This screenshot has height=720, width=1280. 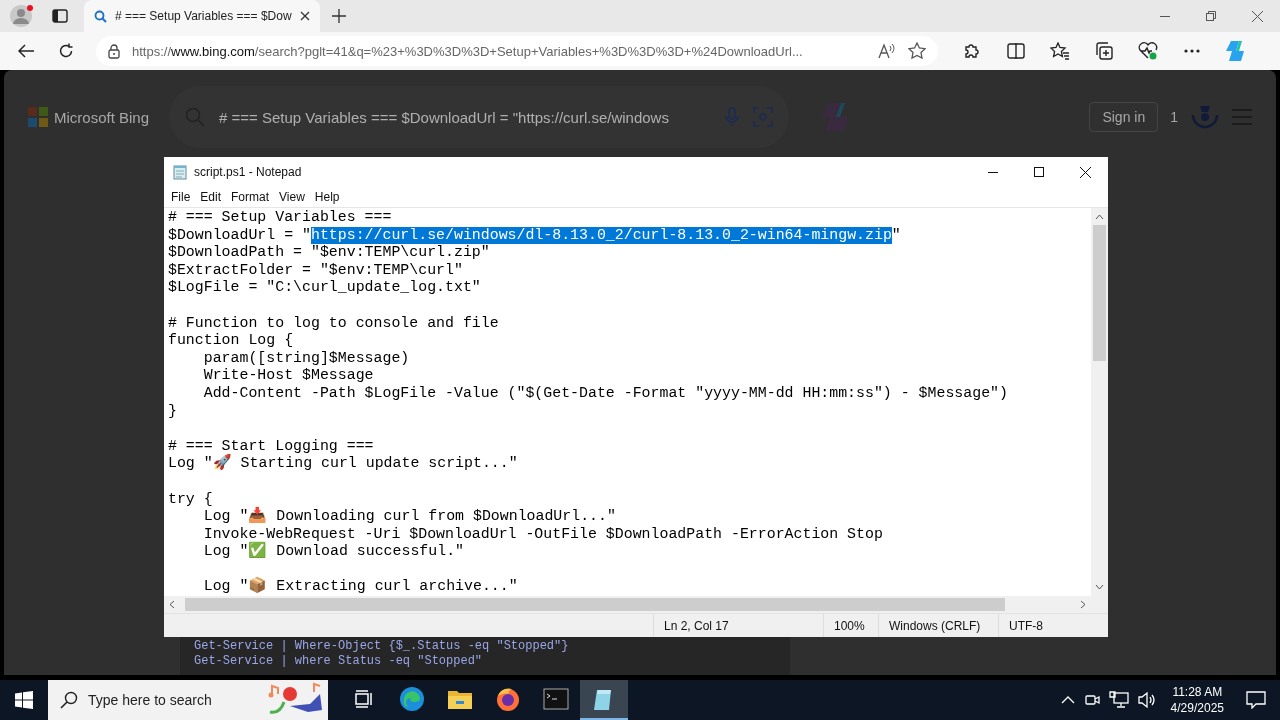 I want to click on window-title: script.ps1 - Notepad, so click(x=248, y=172).